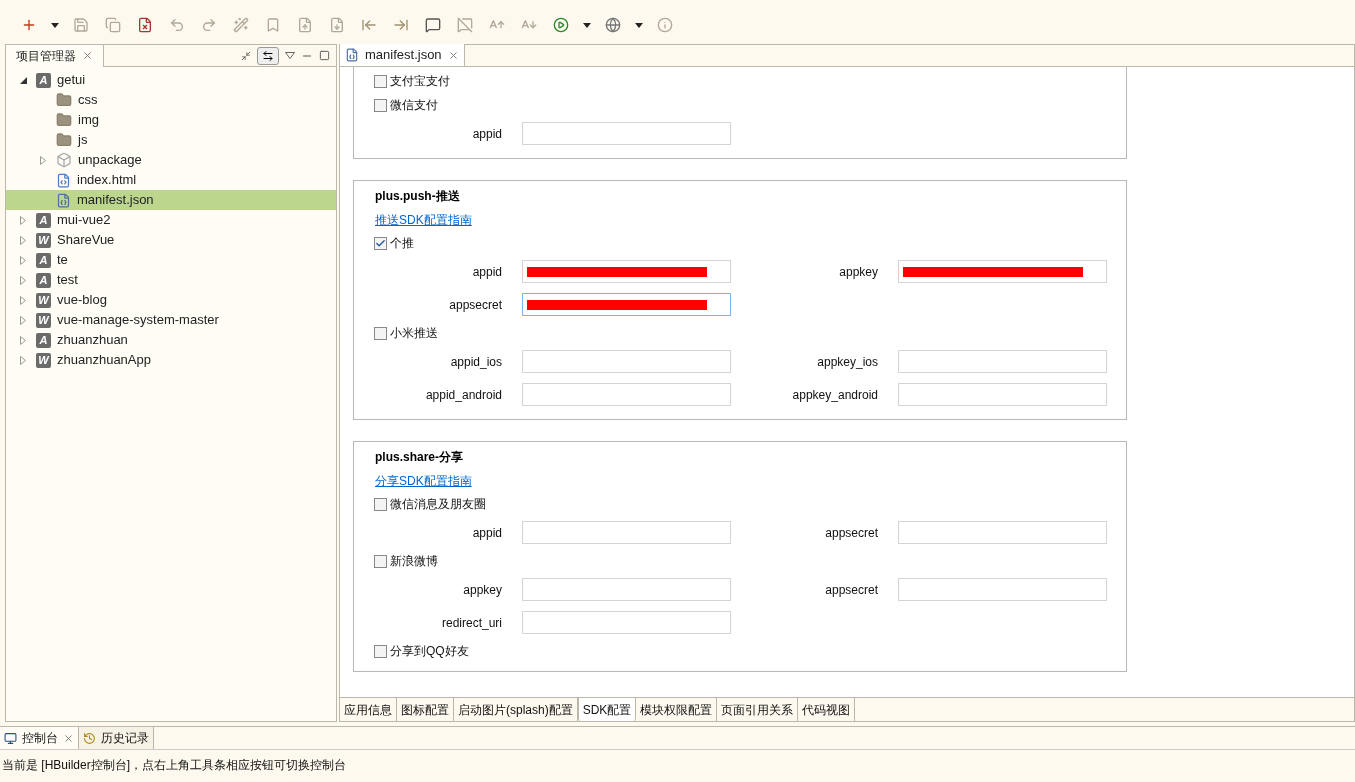 The height and width of the screenshot is (782, 1355). Describe the element at coordinates (171, 140) in the screenshot. I see `tree-item: js` at that location.